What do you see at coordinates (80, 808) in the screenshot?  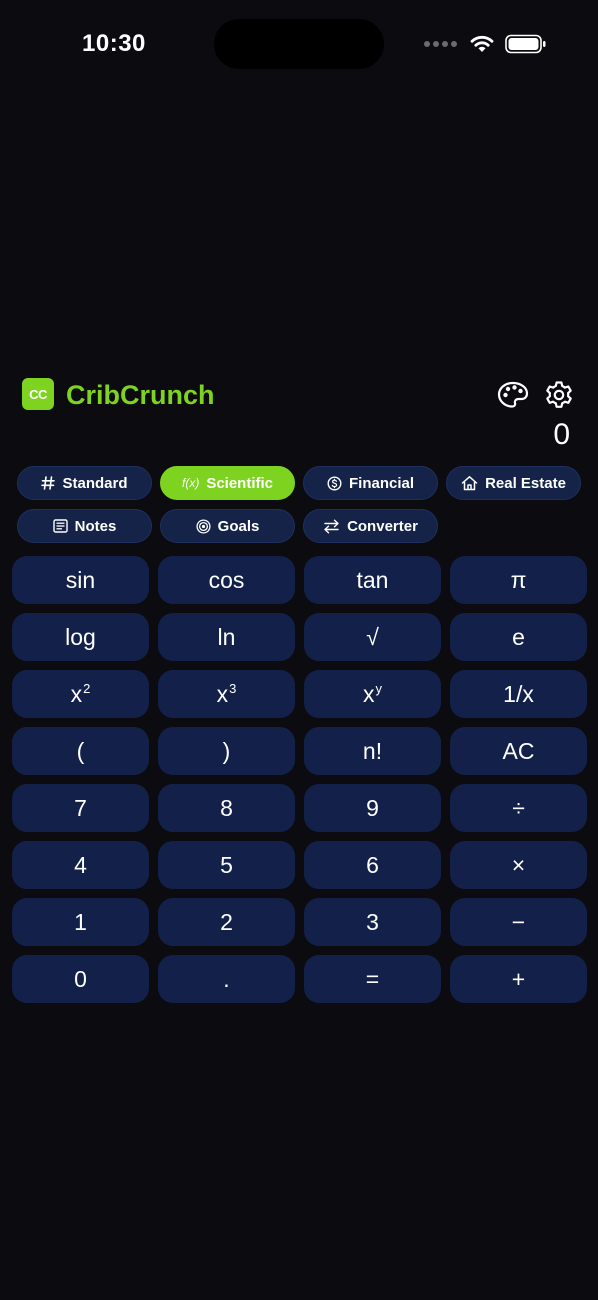 I see `key-7: 7` at bounding box center [80, 808].